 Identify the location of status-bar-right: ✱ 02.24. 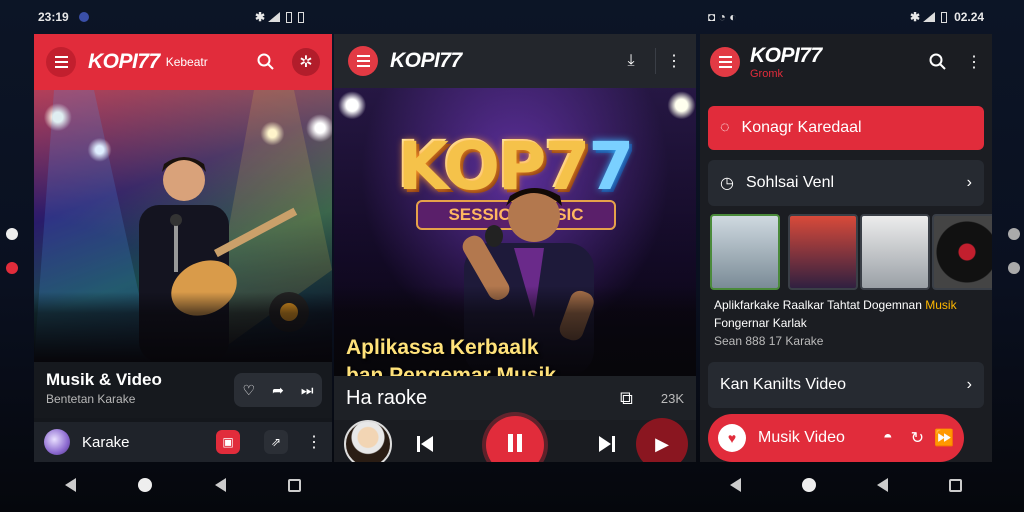
(947, 17).